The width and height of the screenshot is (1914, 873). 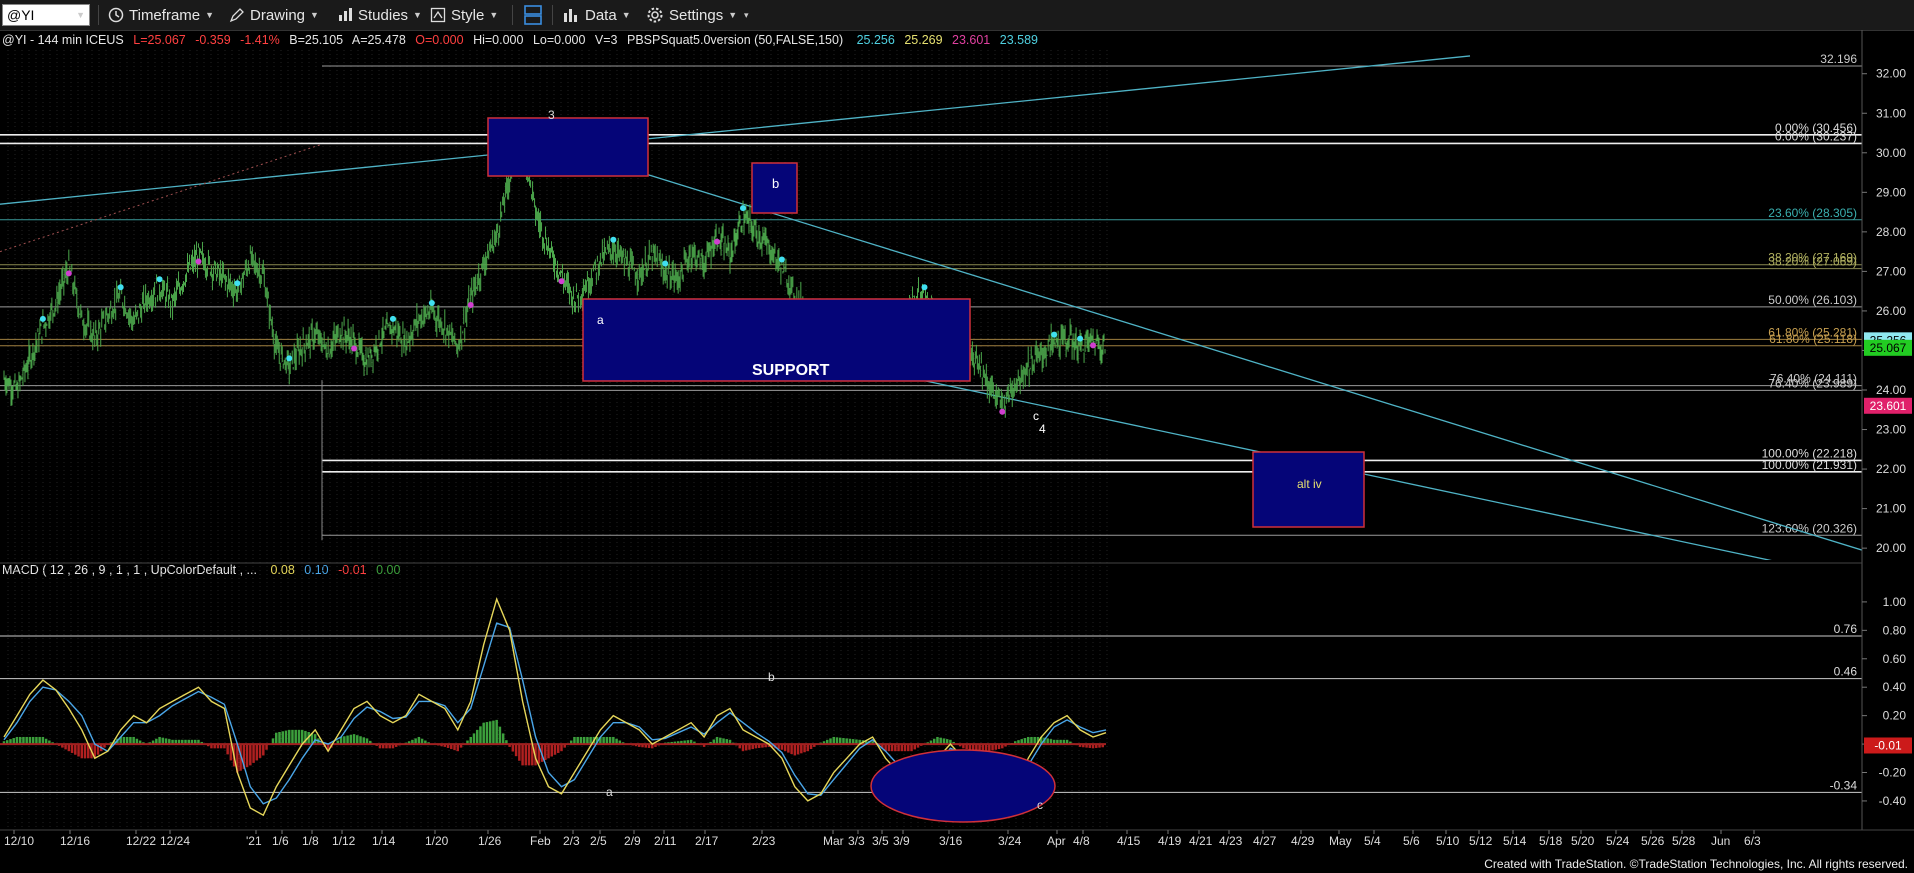 I want to click on study-value-1: 25.256, so click(x=876, y=40).